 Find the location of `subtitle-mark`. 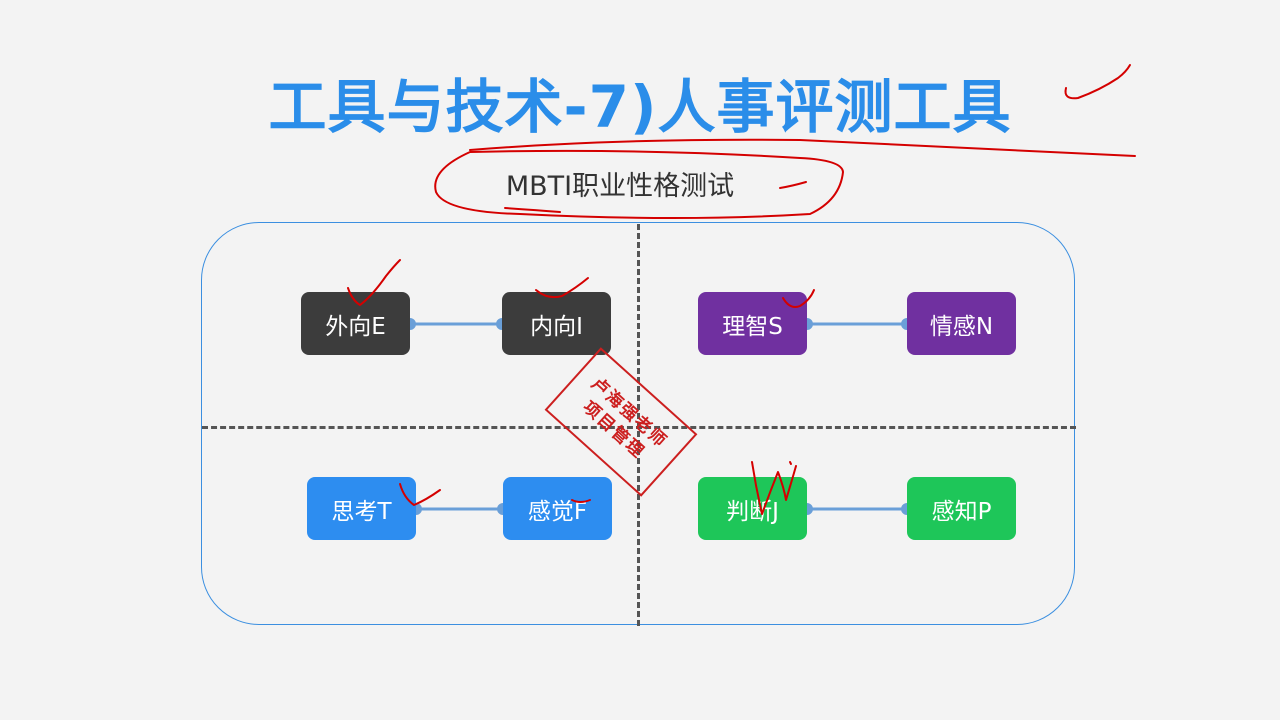

subtitle-mark is located at coordinates (793, 185).